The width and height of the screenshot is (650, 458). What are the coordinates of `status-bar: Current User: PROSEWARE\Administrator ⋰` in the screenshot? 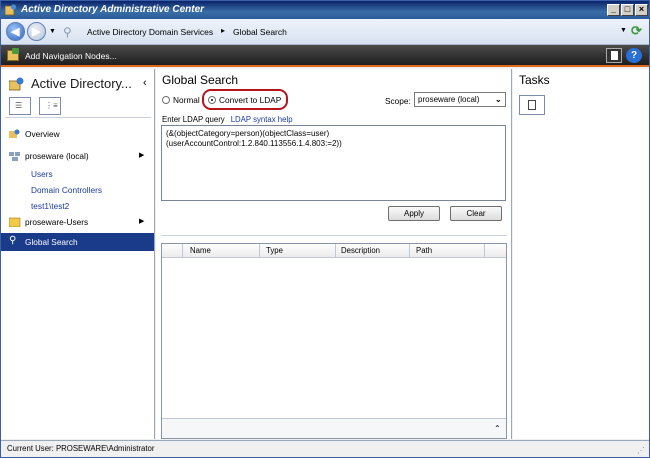 It's located at (325, 448).